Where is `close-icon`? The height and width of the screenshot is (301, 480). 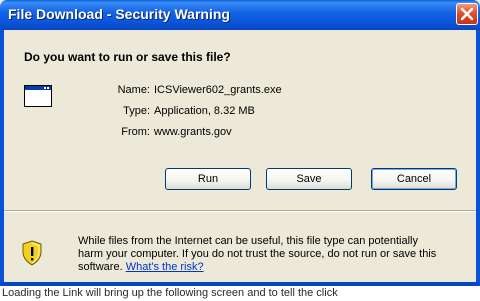 close-icon is located at coordinates (467, 14).